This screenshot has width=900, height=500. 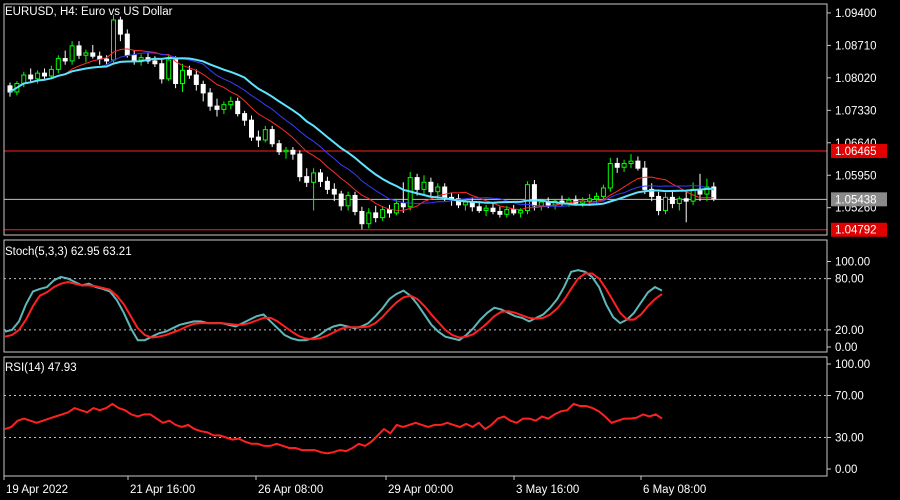 I want to click on level-tag-high: 1.06465, so click(x=856, y=152).